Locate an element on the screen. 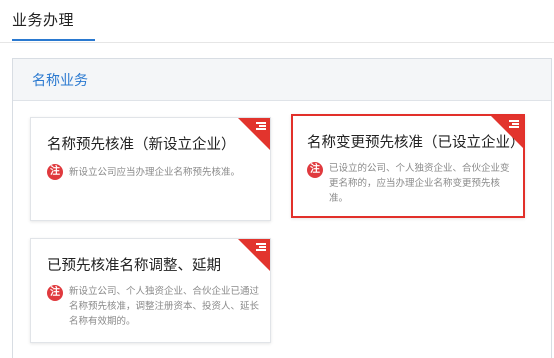 The width and height of the screenshot is (554, 358). tab-business-handling: 业务办理 is located at coordinates (43, 19).